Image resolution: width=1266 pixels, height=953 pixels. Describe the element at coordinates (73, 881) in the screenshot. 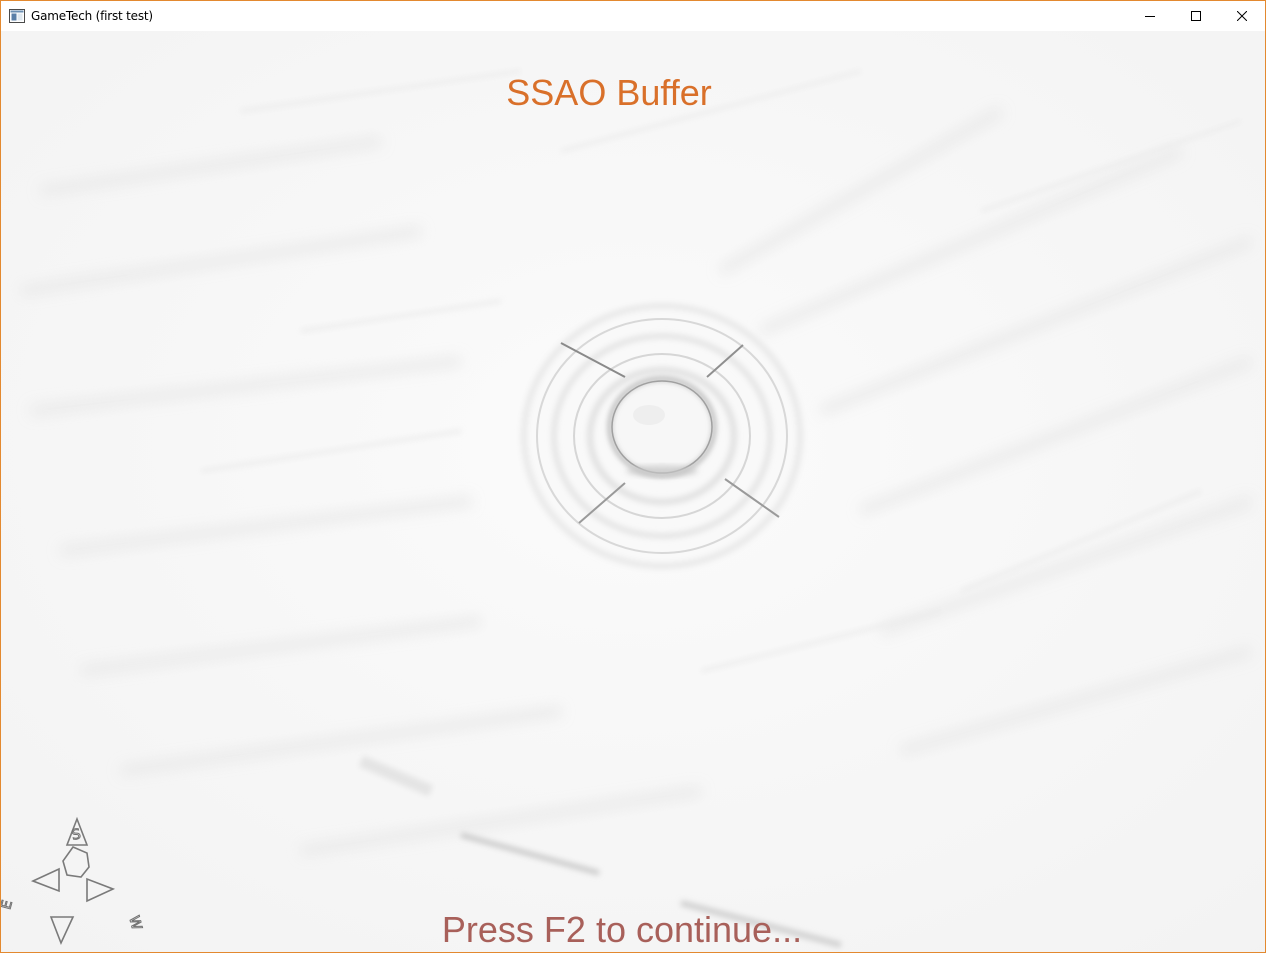

I see `compass-widget: S E W N` at that location.